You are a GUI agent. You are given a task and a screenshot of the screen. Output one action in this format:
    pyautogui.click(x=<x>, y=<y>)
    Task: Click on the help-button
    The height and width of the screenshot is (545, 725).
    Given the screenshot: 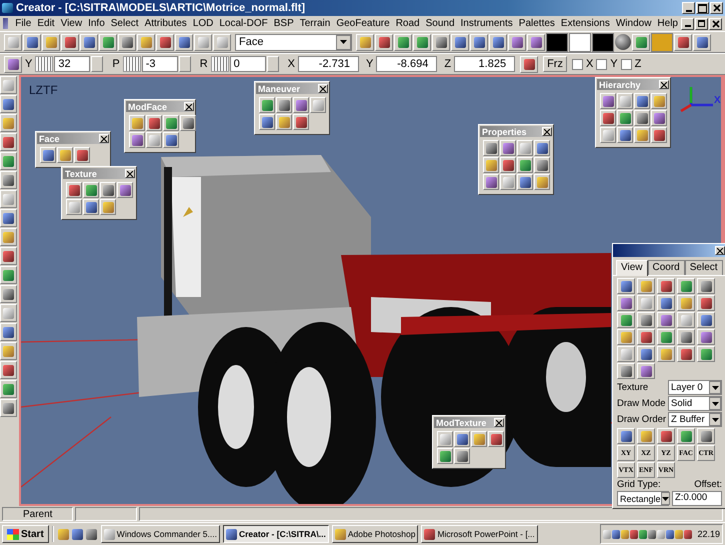 What is the action you would take?
    pyautogui.click(x=683, y=42)
    